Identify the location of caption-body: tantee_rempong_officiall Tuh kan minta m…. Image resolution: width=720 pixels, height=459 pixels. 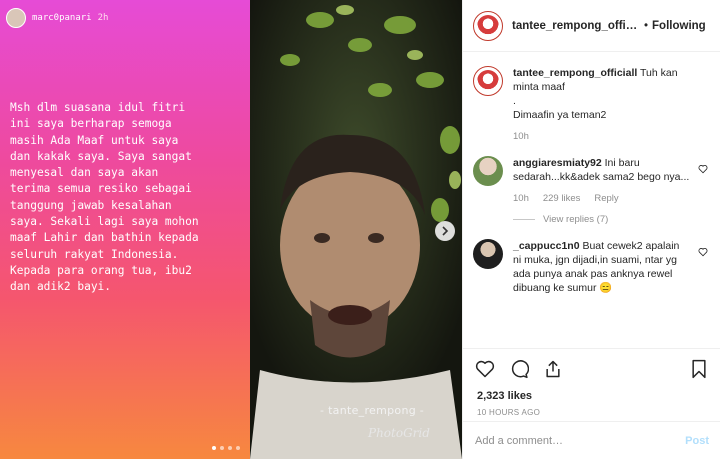
(611, 105).